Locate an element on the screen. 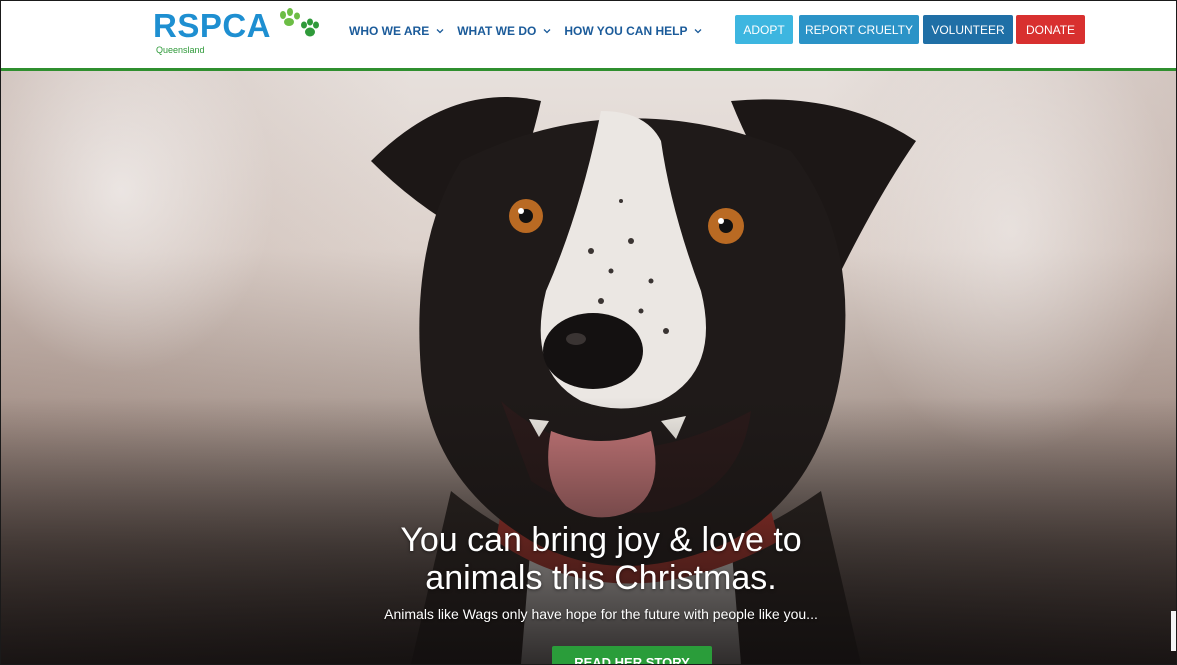 This screenshot has height=665, width=1177. logo-region: Queensland is located at coordinates (180, 50).